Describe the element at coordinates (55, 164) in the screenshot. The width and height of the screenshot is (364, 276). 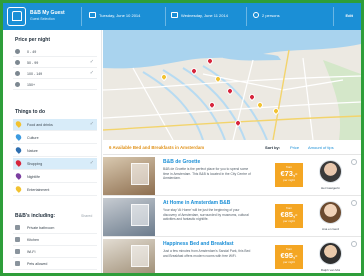
I see `activity-filter-row: Shopping ✓` at that location.